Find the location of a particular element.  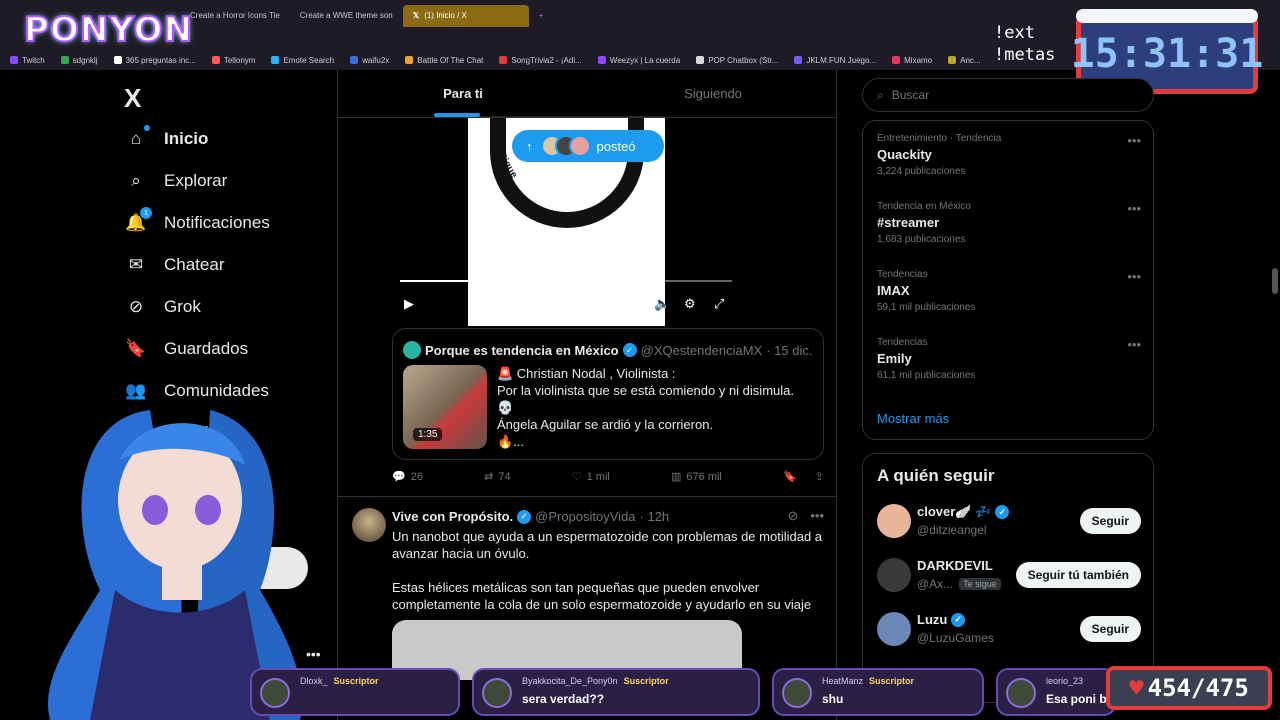

like-button: ♡ 1 mil is located at coordinates (591, 477).